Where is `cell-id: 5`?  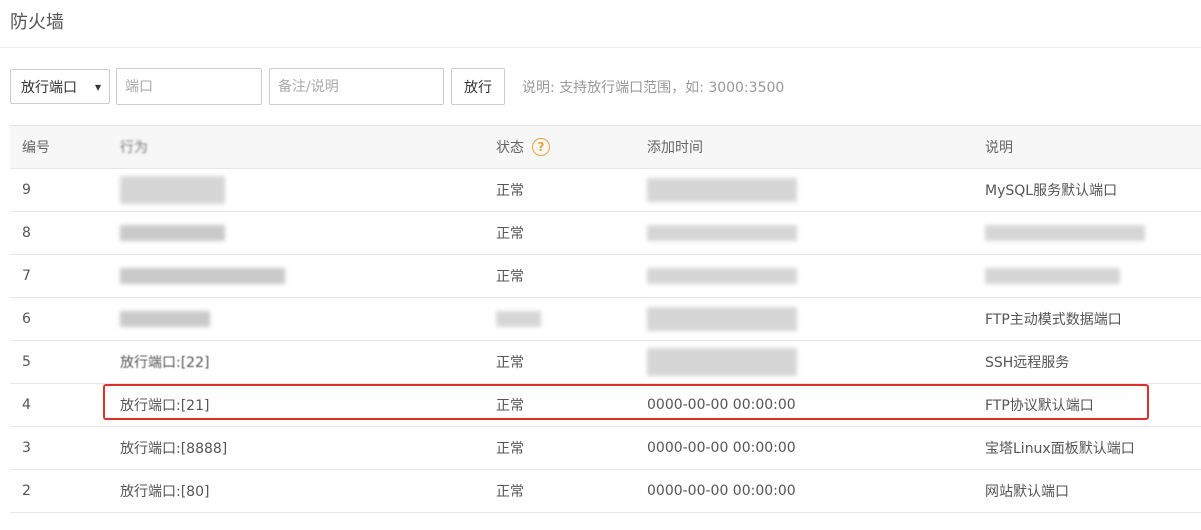 cell-id: 5 is located at coordinates (26, 362).